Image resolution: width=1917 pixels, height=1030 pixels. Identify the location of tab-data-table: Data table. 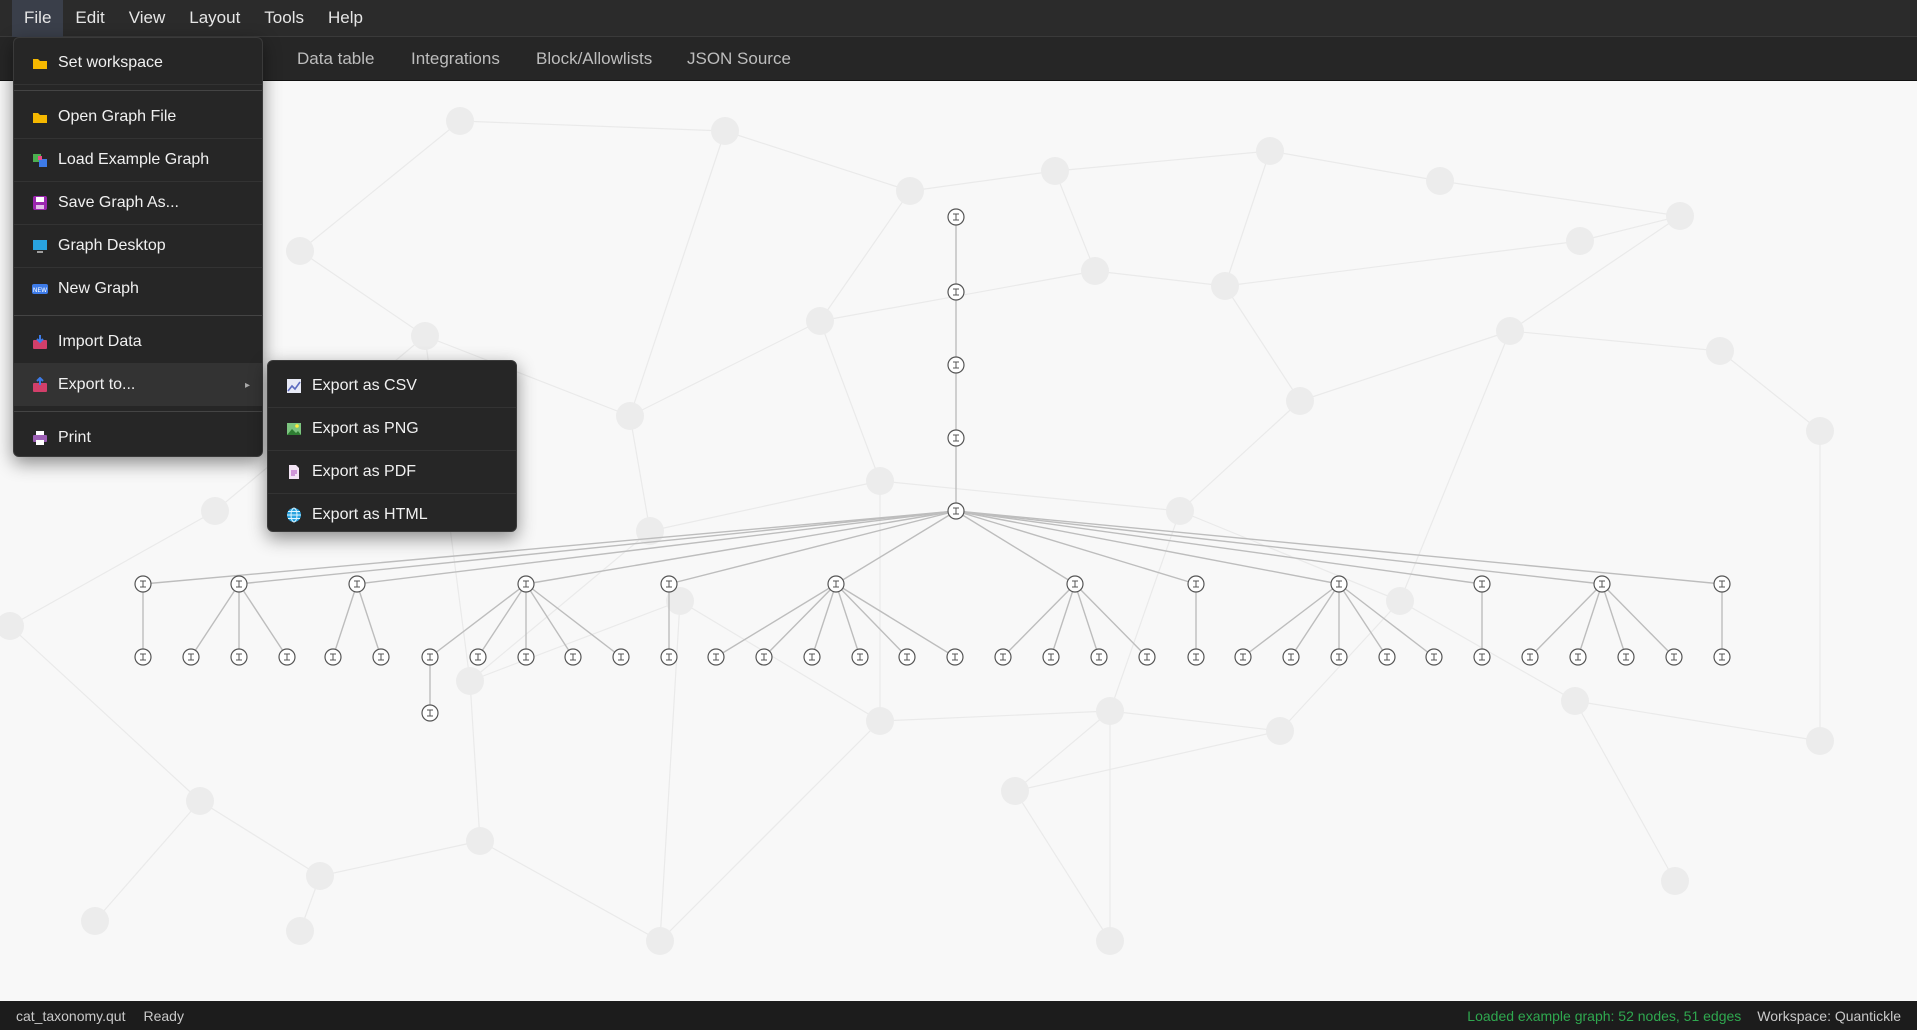
(336, 59).